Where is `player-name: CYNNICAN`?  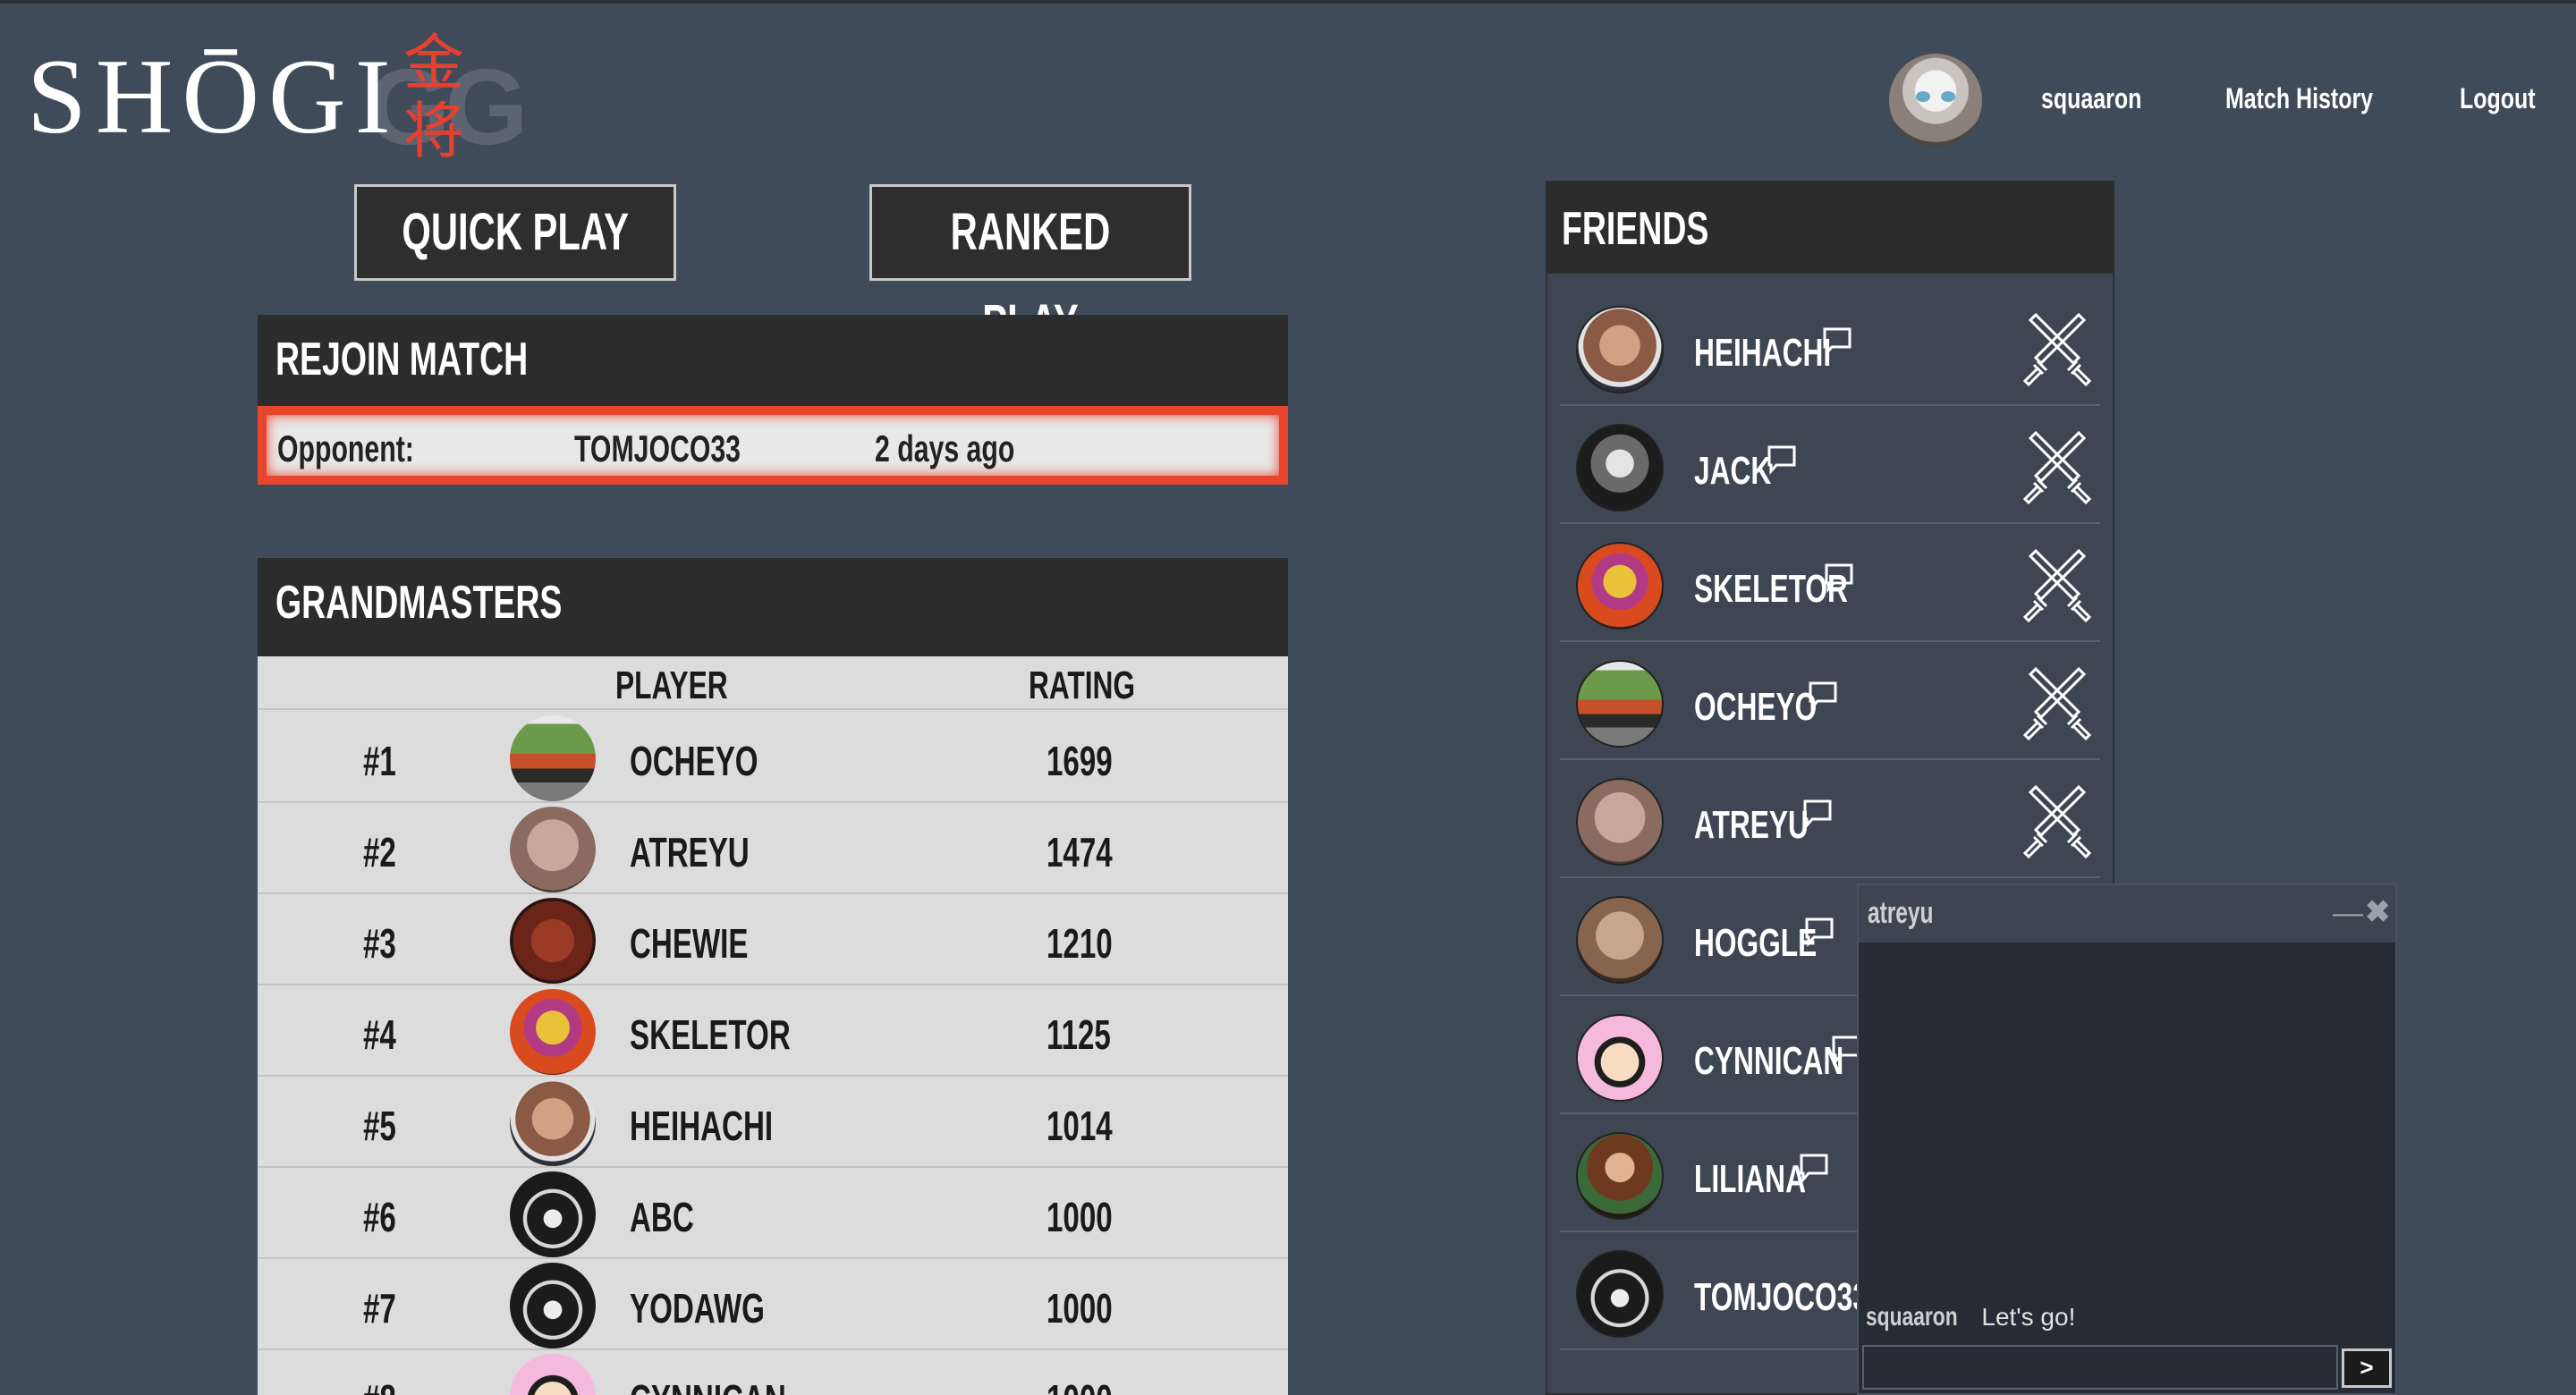
player-name: CYNNICAN is located at coordinates (708, 1385).